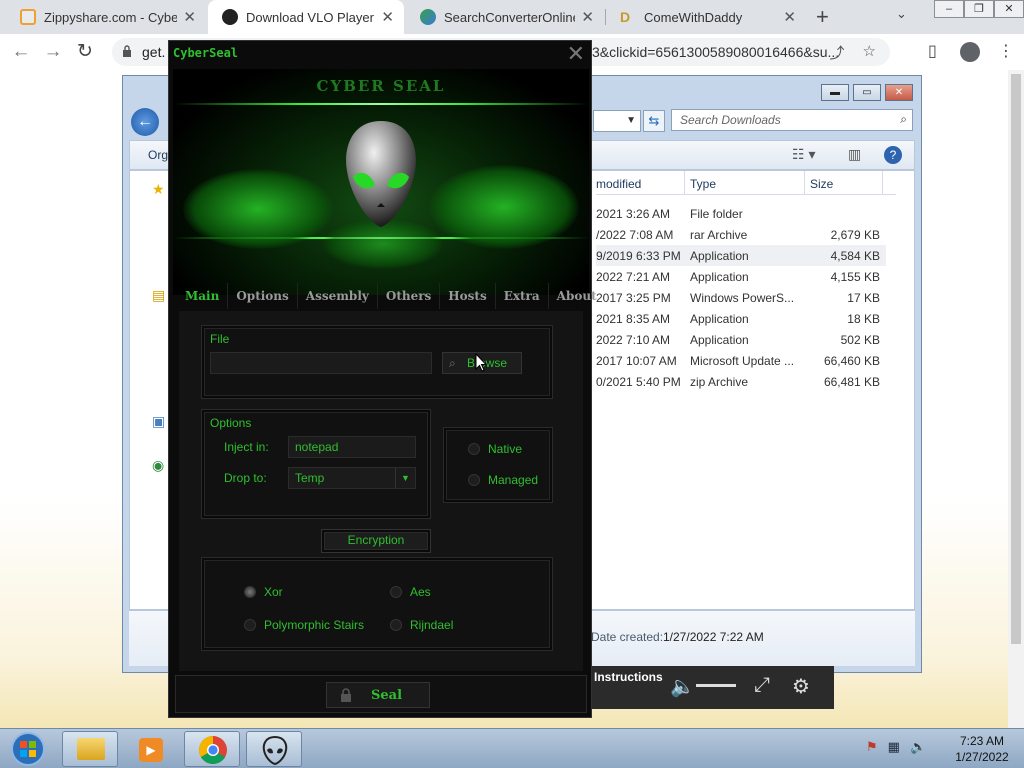 This screenshot has width=1024, height=768. I want to click on preview-pane-icon: ▥, so click(854, 154).